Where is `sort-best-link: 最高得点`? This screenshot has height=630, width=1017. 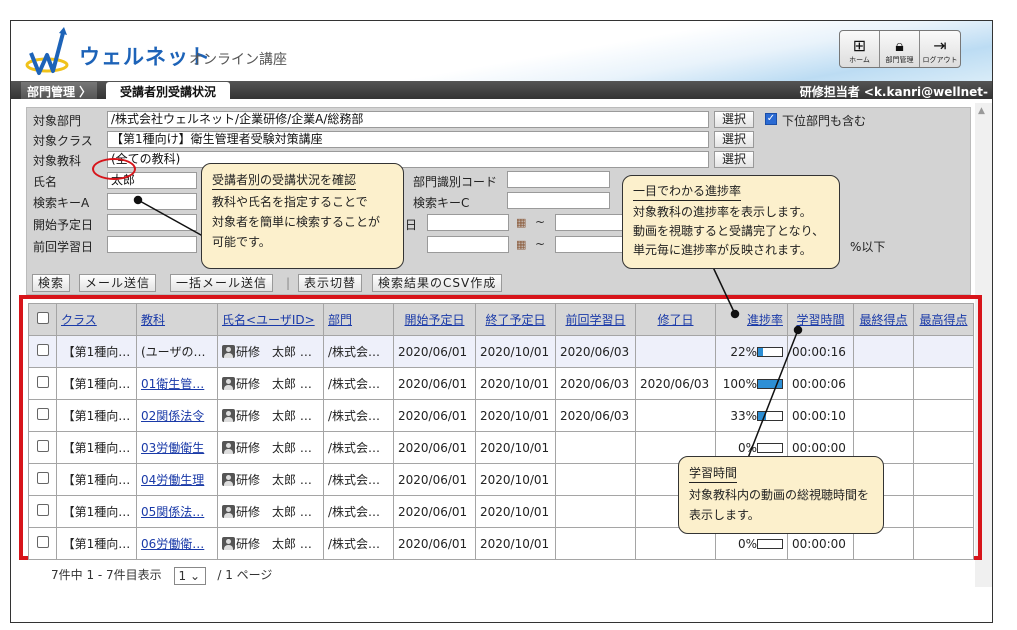 sort-best-link: 最高得点 is located at coordinates (943, 320).